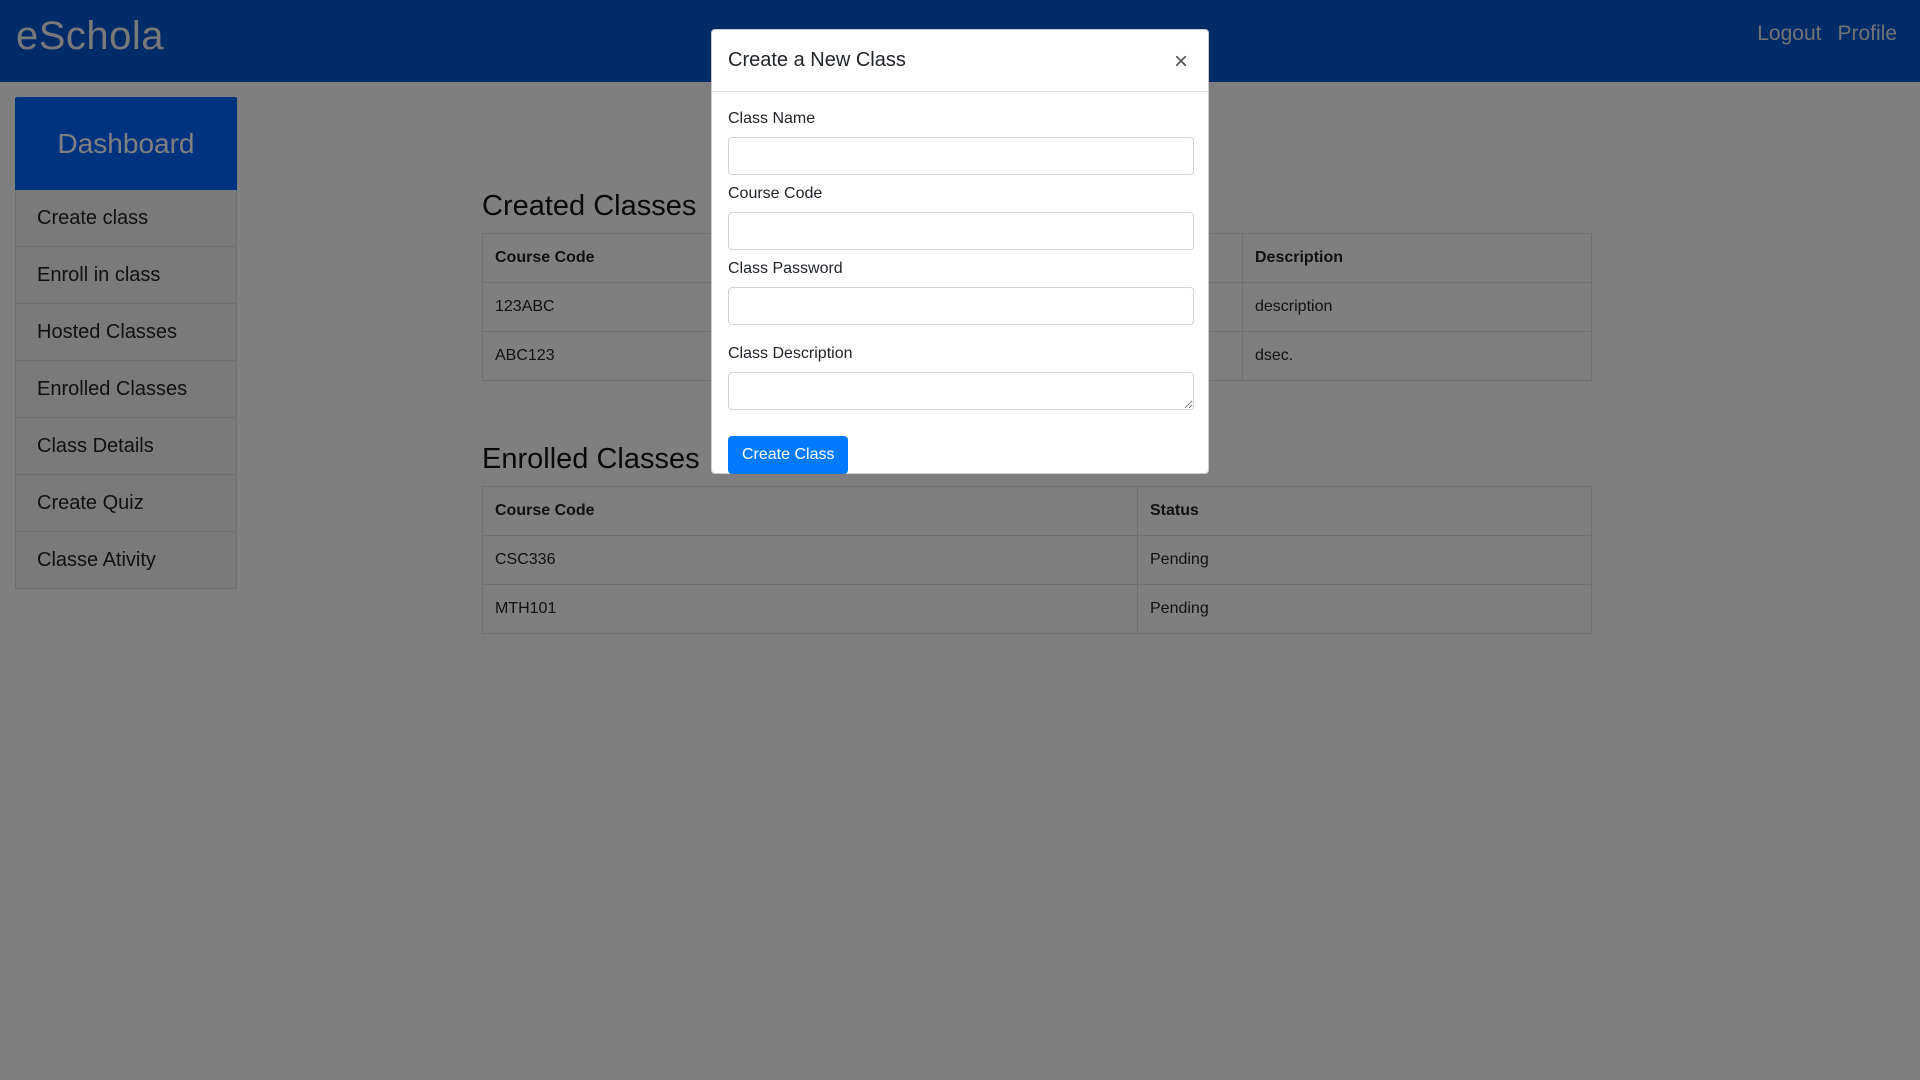  I want to click on modal-title: Create a New Class, so click(817, 60).